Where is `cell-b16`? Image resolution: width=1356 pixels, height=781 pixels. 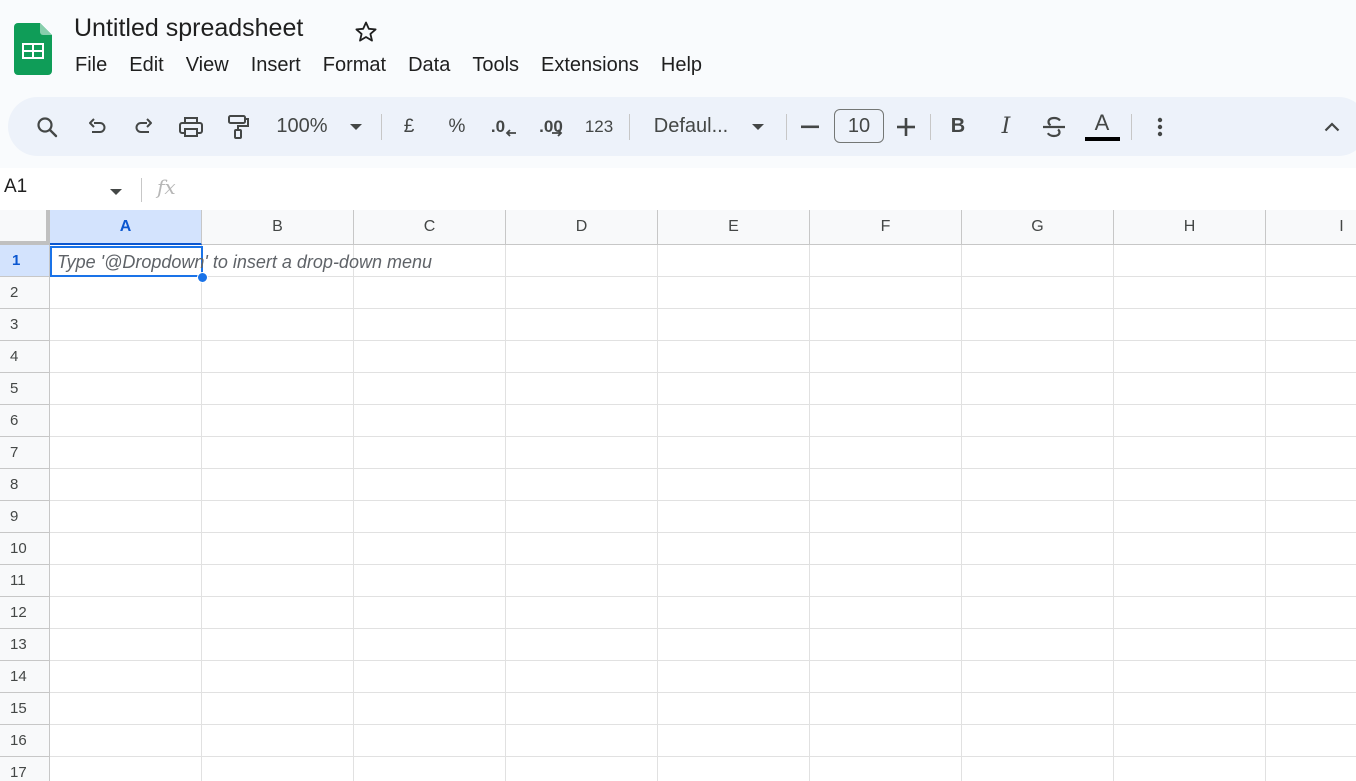 cell-b16 is located at coordinates (278, 741).